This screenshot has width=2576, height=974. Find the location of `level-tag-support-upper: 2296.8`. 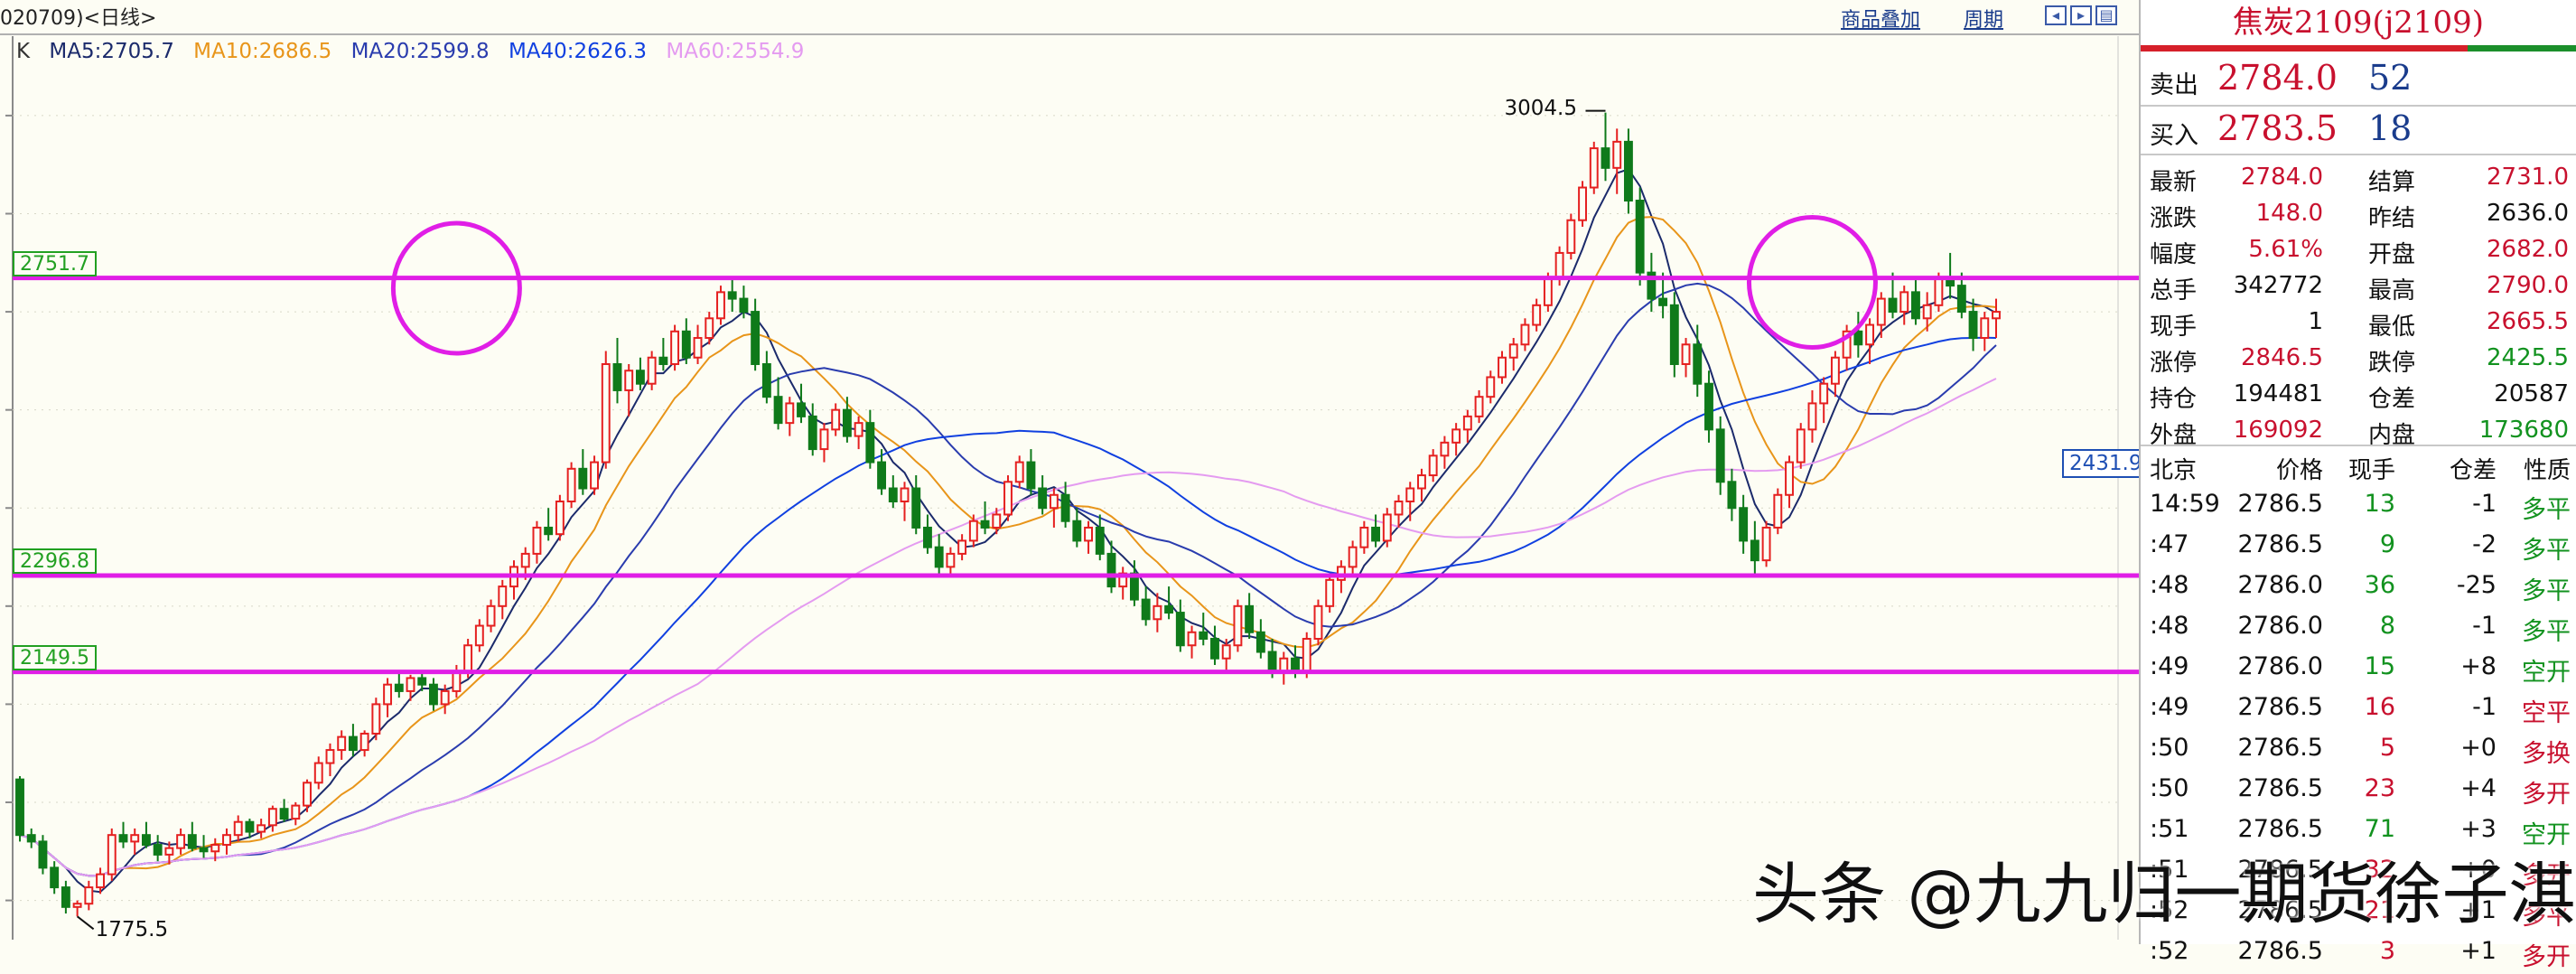

level-tag-support-upper: 2296.8 is located at coordinates (55, 561).